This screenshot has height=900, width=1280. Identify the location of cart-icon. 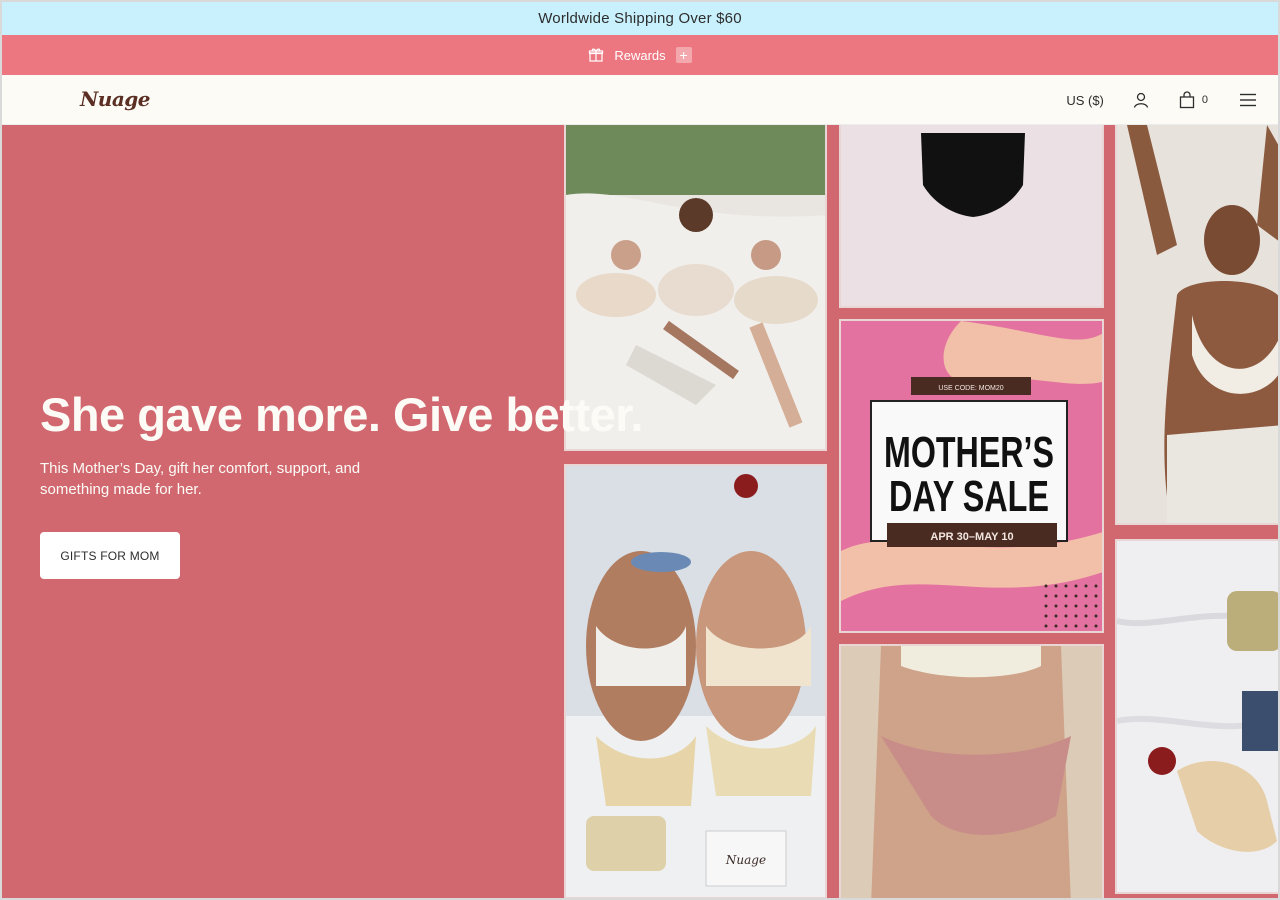
(1187, 100).